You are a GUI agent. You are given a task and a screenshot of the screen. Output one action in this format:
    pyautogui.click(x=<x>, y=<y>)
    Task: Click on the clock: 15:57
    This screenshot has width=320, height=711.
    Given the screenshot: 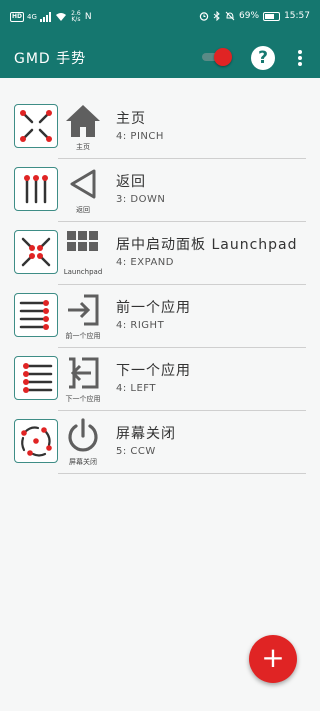 What is the action you would take?
    pyautogui.click(x=297, y=16)
    